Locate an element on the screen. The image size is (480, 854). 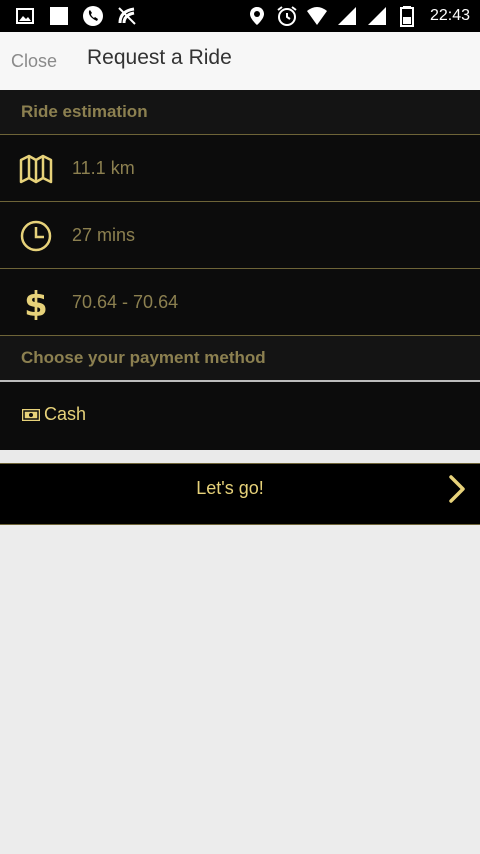
chevron-right-icon is located at coordinates (457, 489).